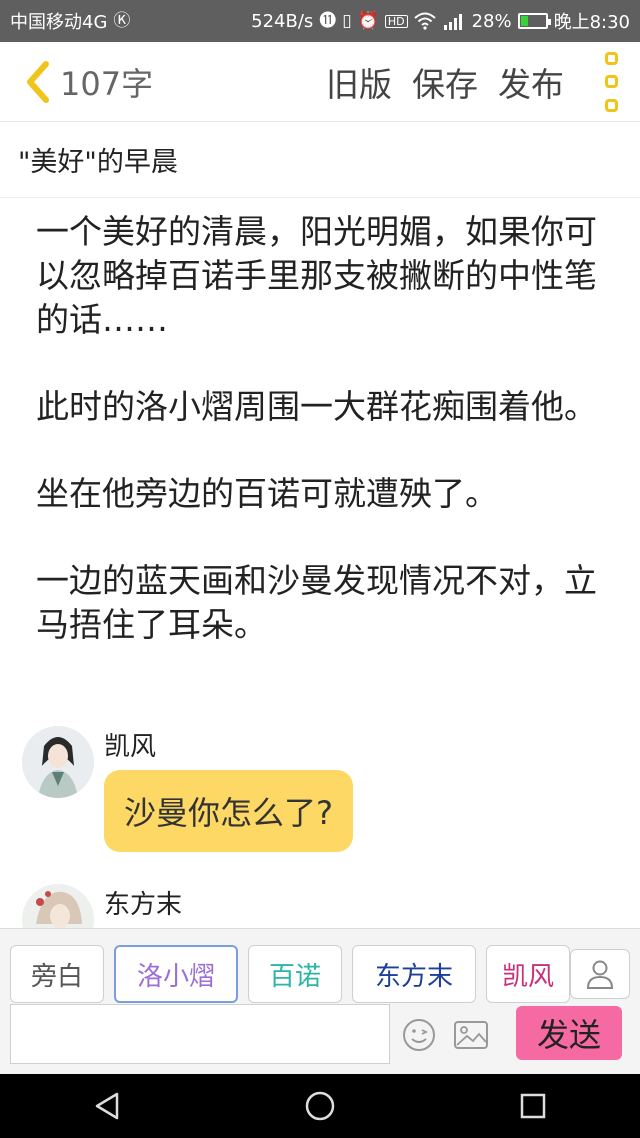  Describe the element at coordinates (143, 905) in the screenshot. I see `character-name: 东方末` at that location.